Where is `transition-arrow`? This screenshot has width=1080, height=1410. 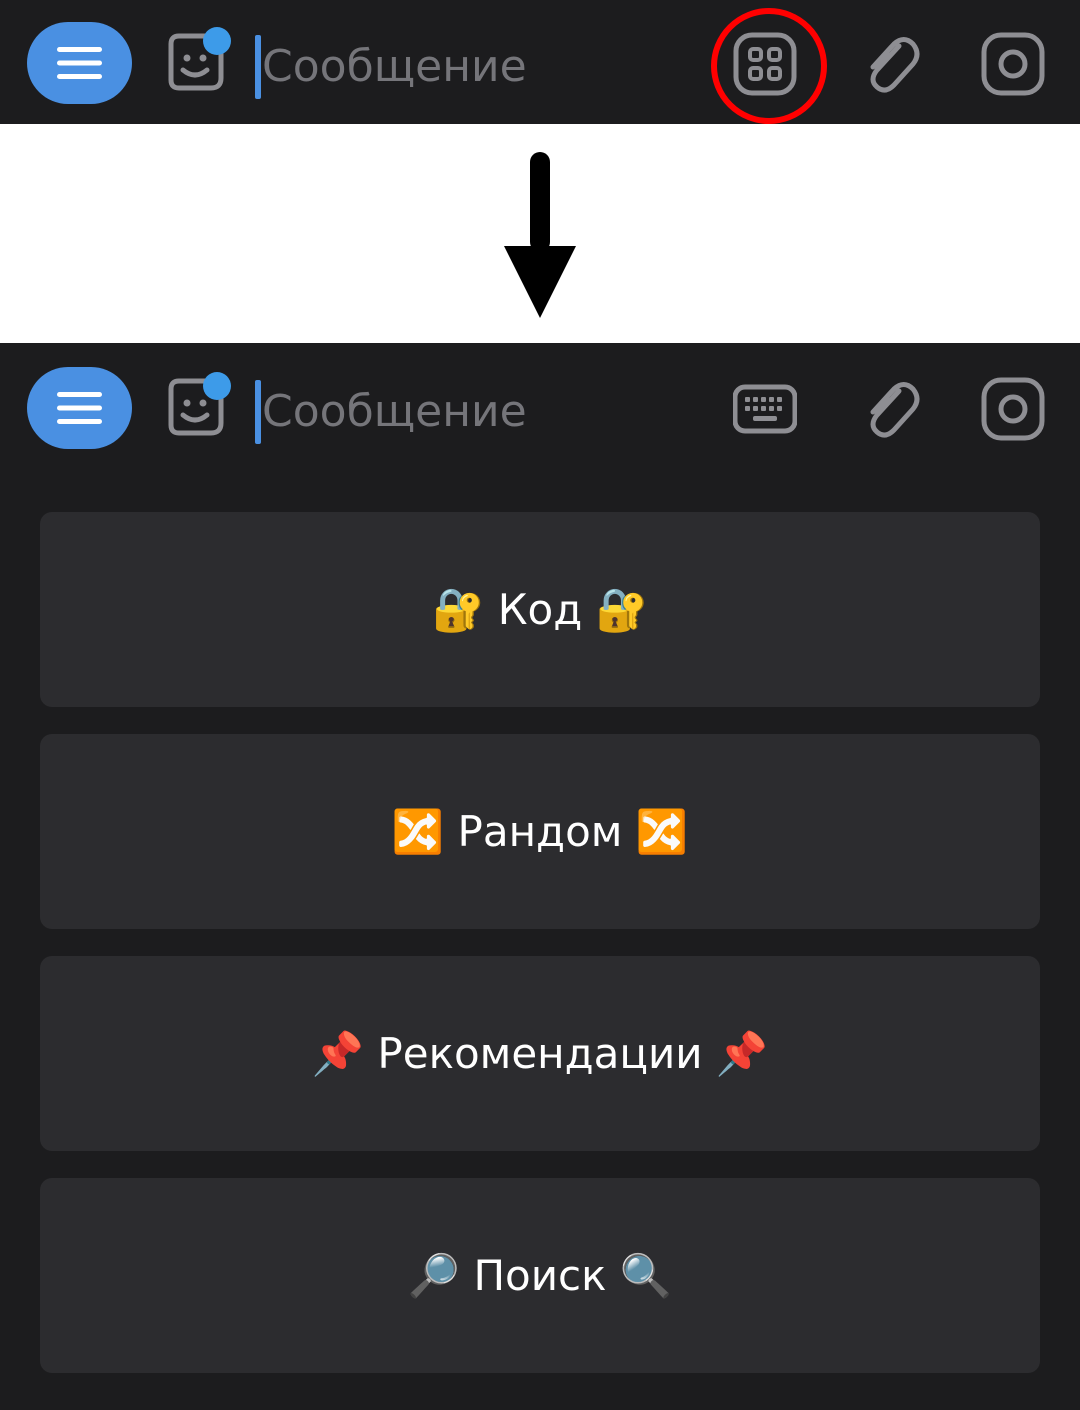 transition-arrow is located at coordinates (540, 237).